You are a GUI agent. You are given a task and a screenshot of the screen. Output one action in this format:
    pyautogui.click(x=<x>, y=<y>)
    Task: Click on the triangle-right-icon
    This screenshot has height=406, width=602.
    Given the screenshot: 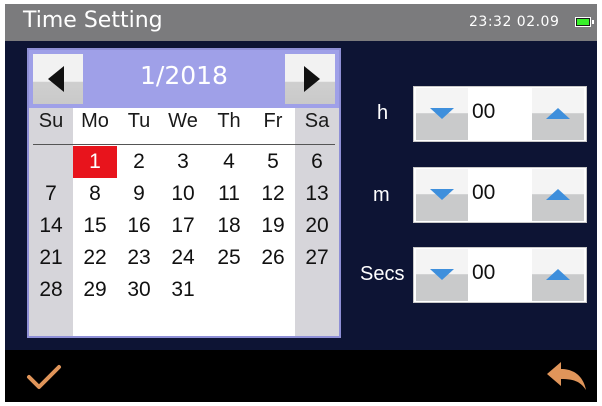 What is the action you would take?
    pyautogui.click(x=312, y=79)
    